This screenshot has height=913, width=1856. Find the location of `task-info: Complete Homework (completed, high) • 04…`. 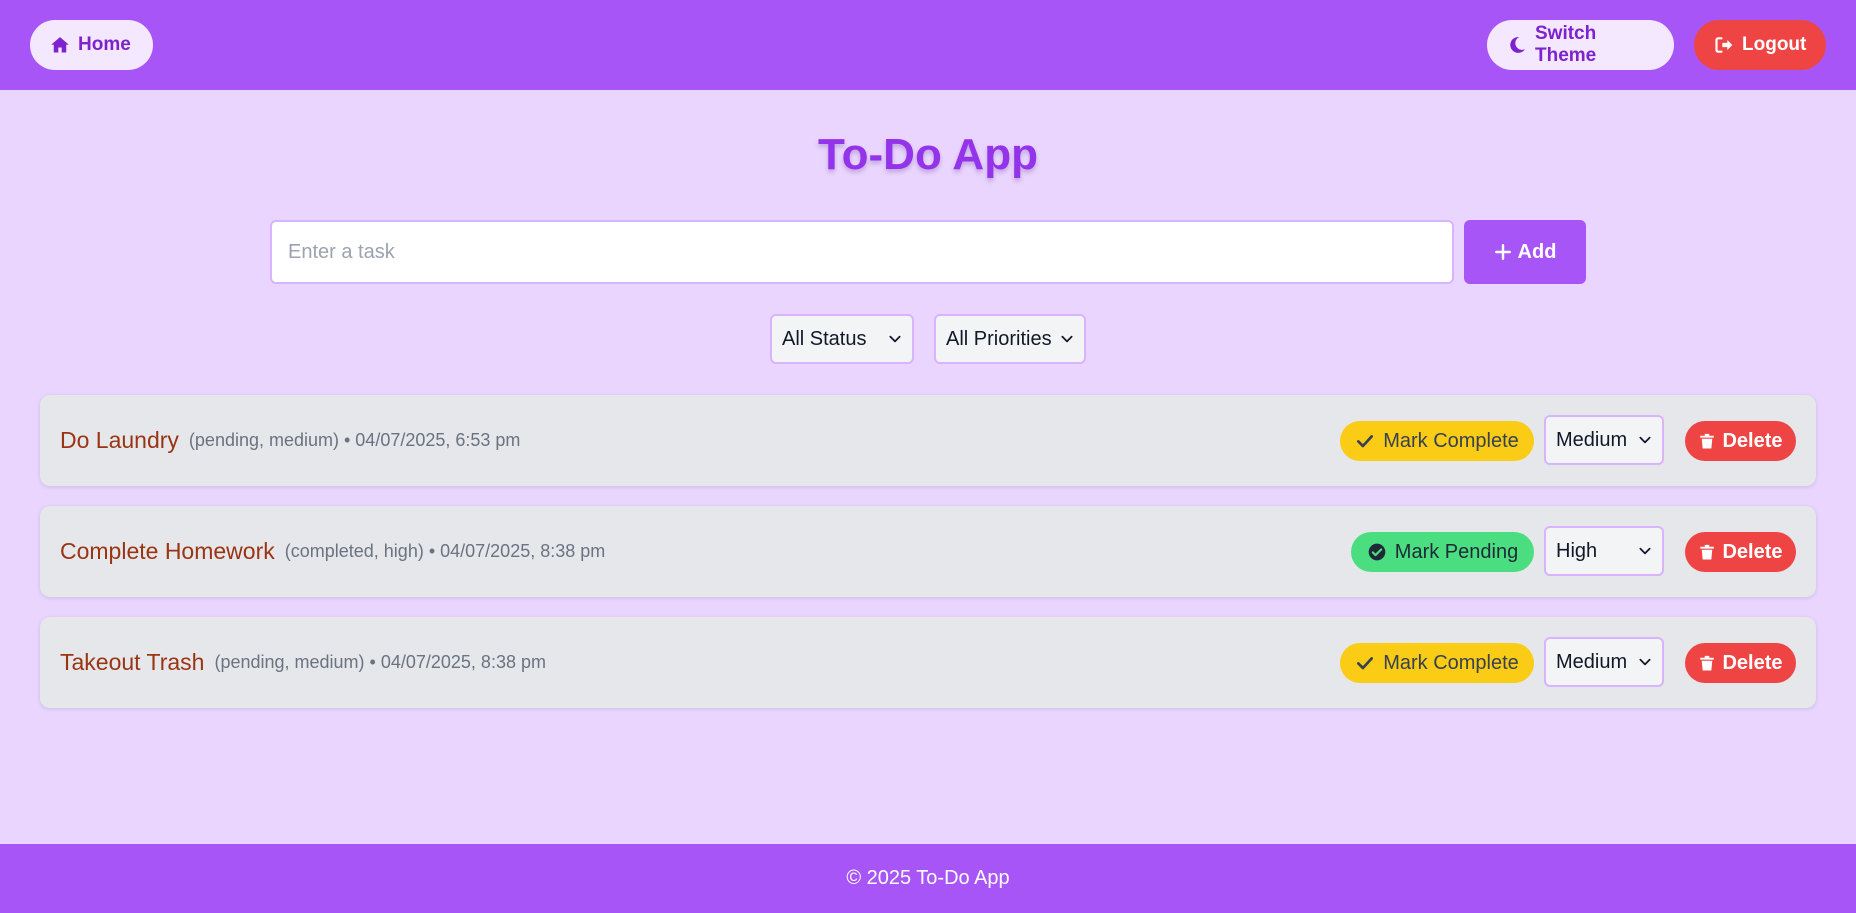

task-info: Complete Homework (completed, high) • 04… is located at coordinates (332, 551).